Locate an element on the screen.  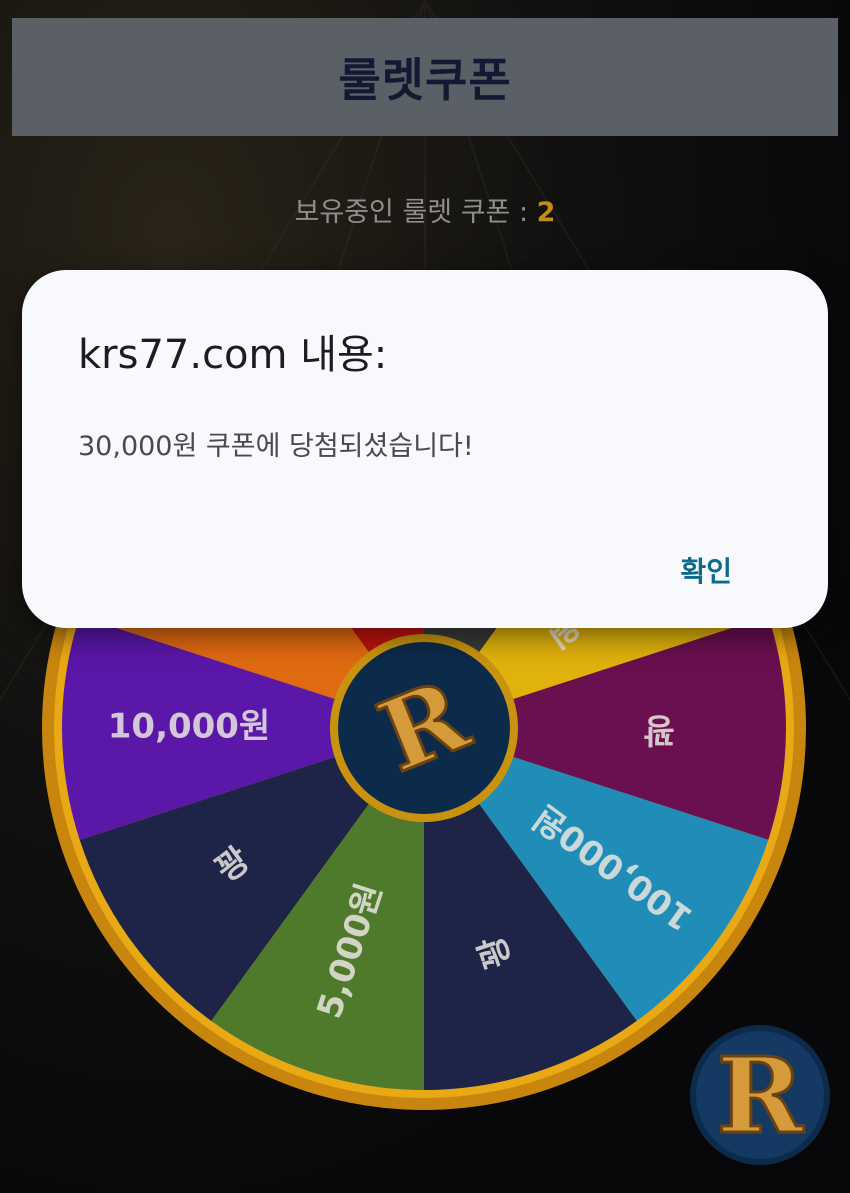
dialog-message: 30,000원 쿠폰에 당첨되셨습니다! is located at coordinates (276, 446).